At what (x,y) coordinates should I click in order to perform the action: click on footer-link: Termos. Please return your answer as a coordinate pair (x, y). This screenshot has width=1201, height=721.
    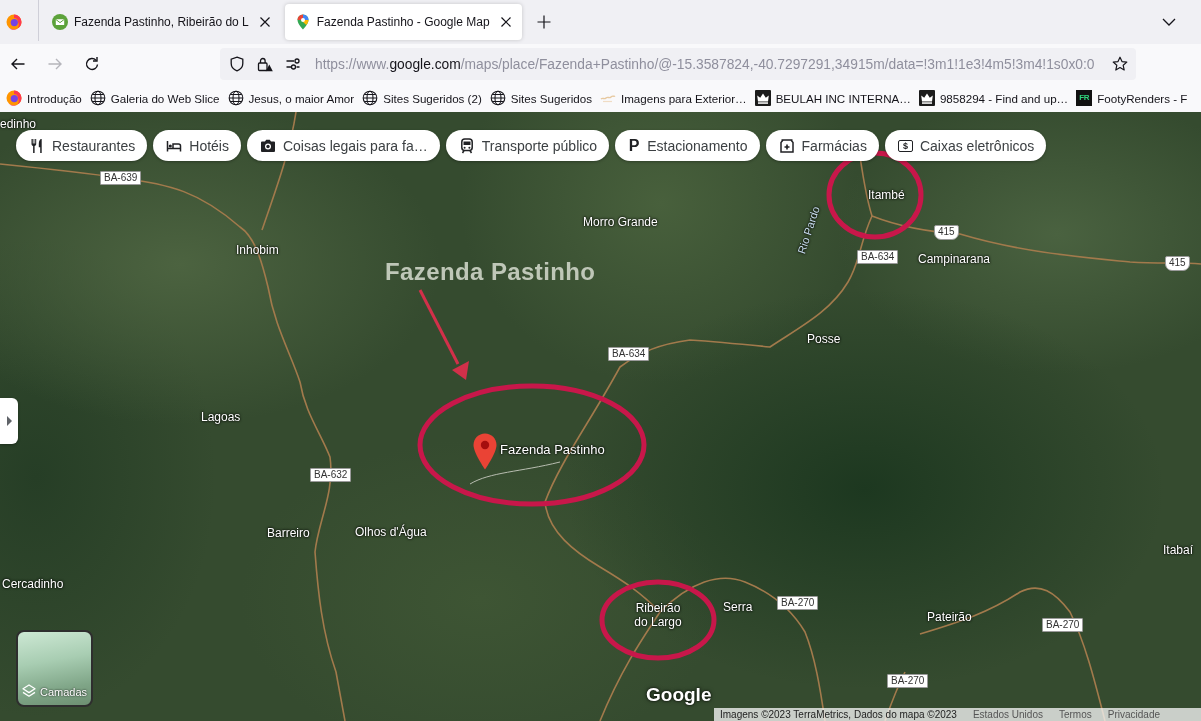
    Looking at the image, I should click on (1075, 714).